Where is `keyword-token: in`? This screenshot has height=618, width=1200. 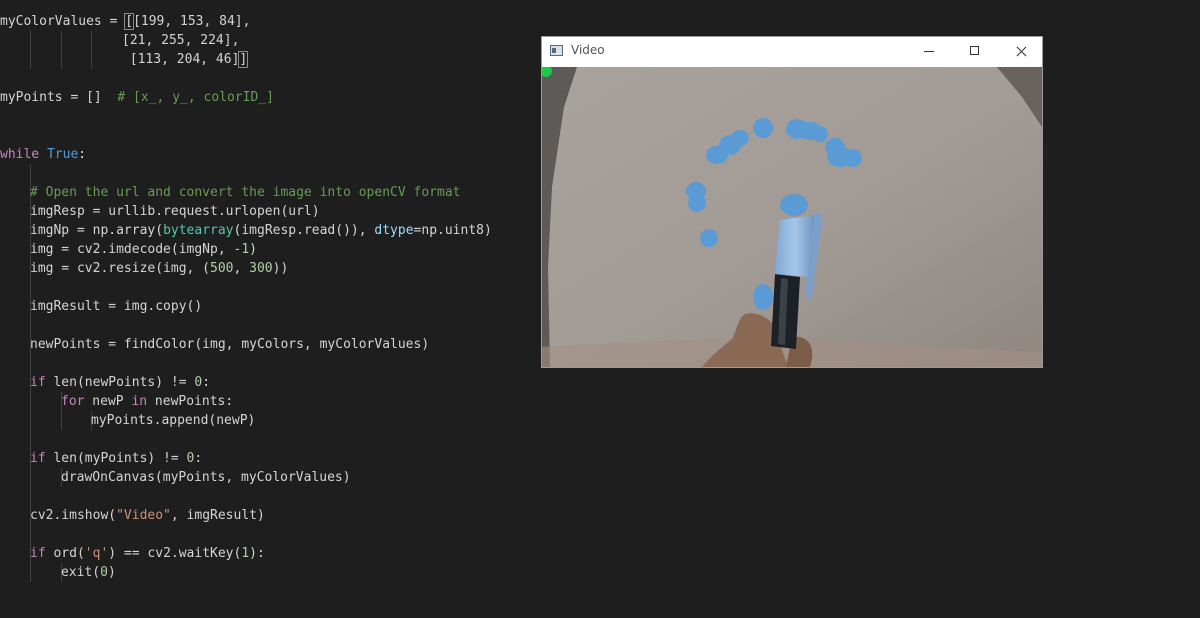
keyword-token: in is located at coordinates (139, 401).